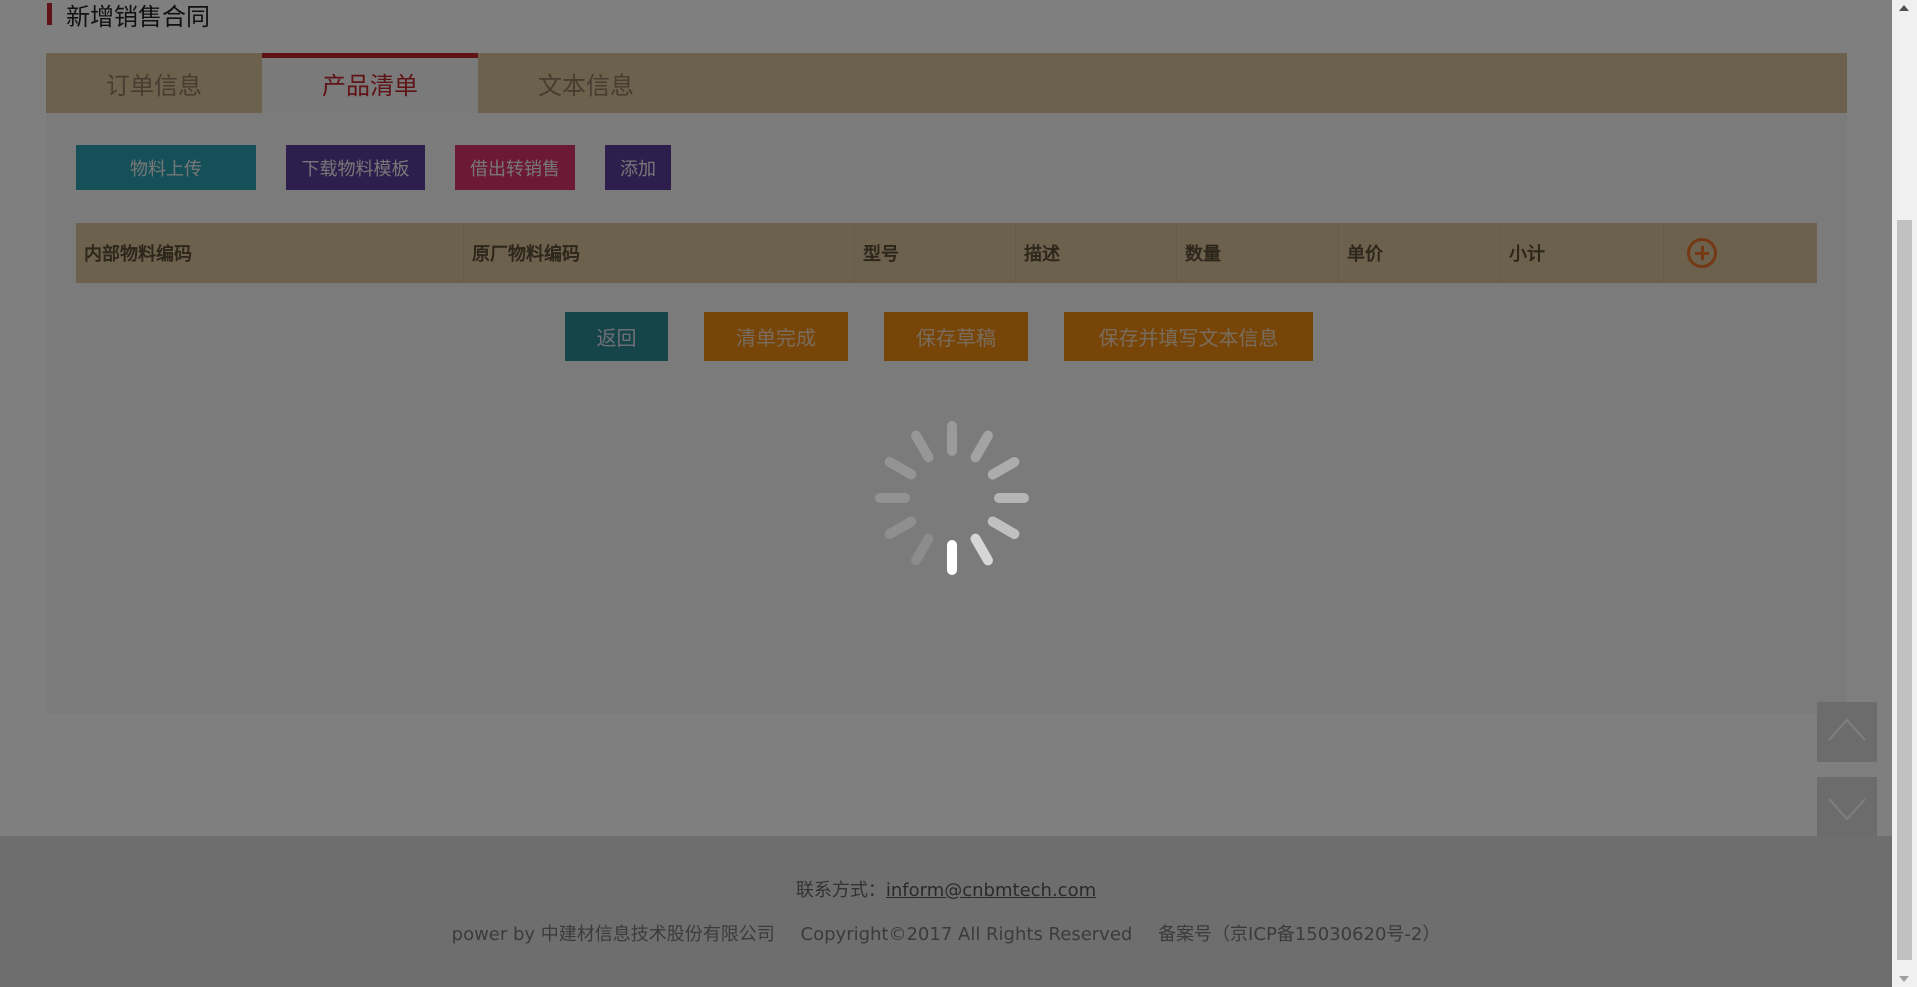 The width and height of the screenshot is (1917, 987). I want to click on vertical-scrollbar, so click(1904, 493).